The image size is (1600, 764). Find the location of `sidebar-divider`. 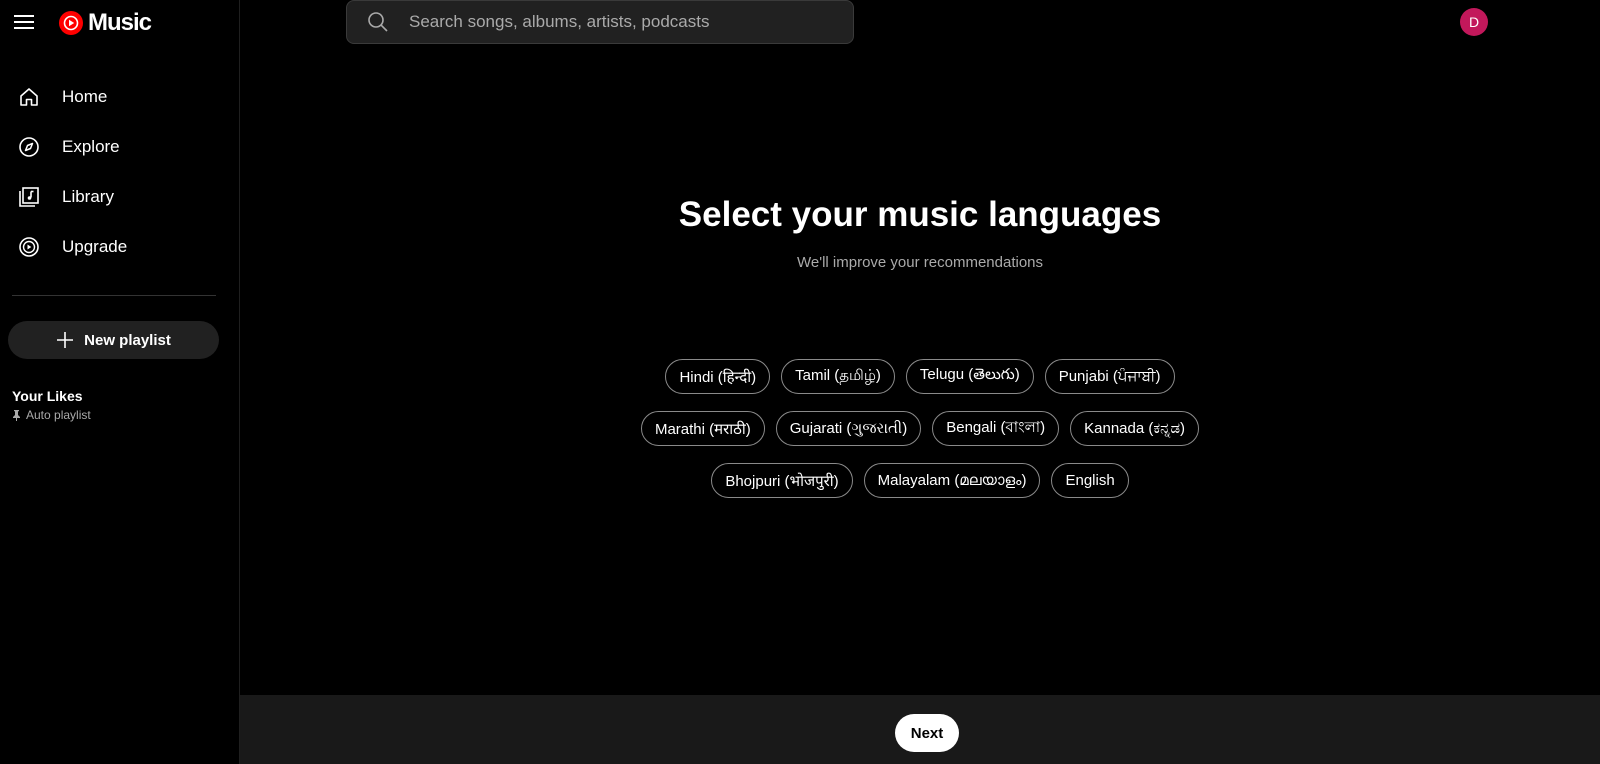

sidebar-divider is located at coordinates (114, 295).